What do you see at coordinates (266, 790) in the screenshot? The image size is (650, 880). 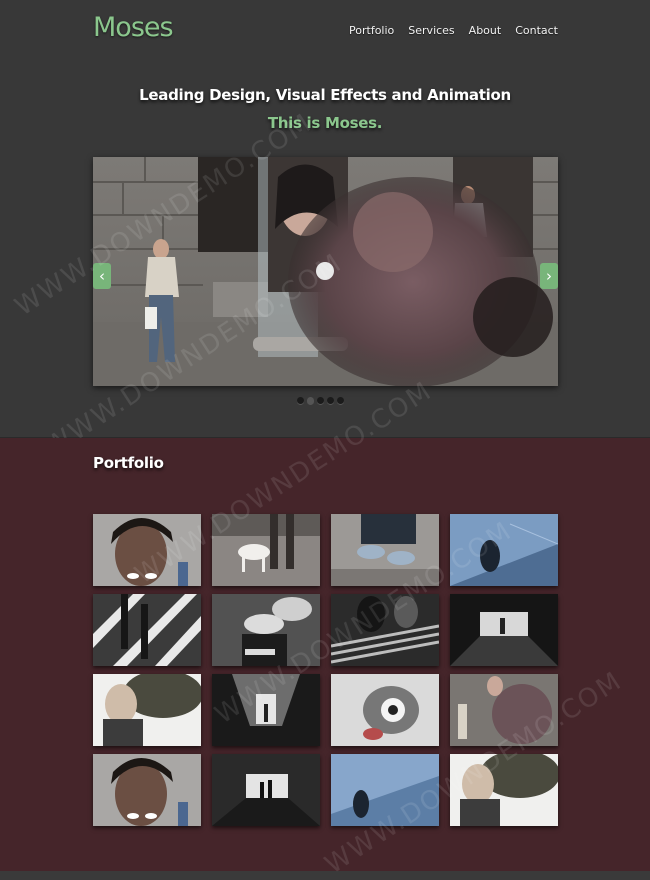 I see `portfolio-thumb-station` at bounding box center [266, 790].